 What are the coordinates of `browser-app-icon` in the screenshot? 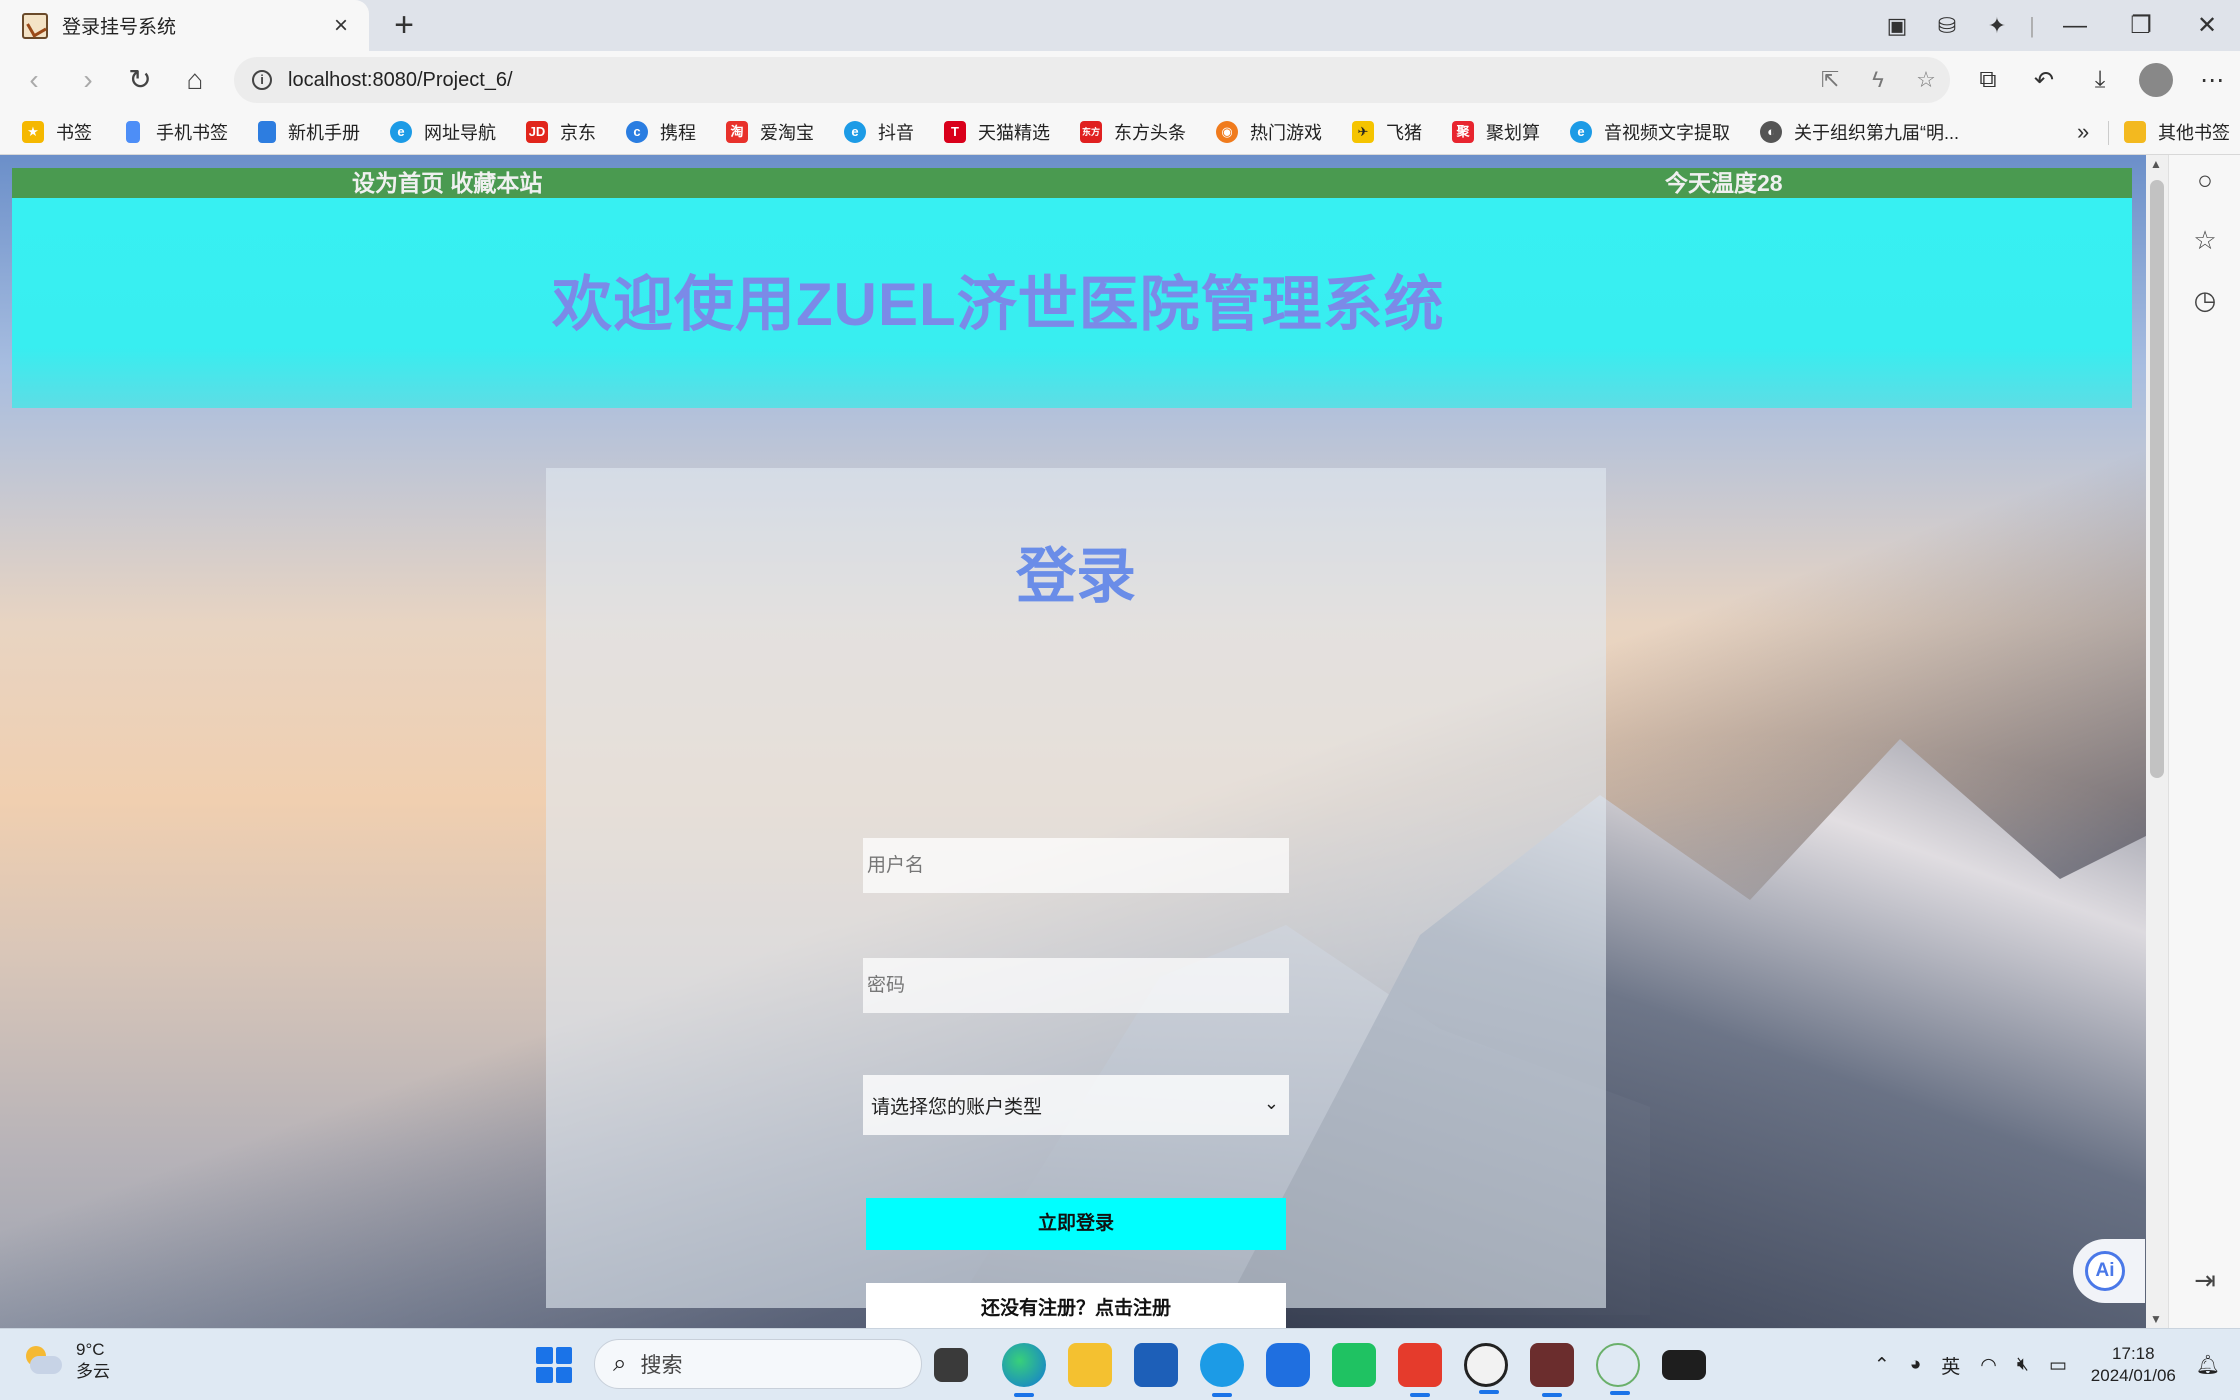 It's located at (1222, 1370).